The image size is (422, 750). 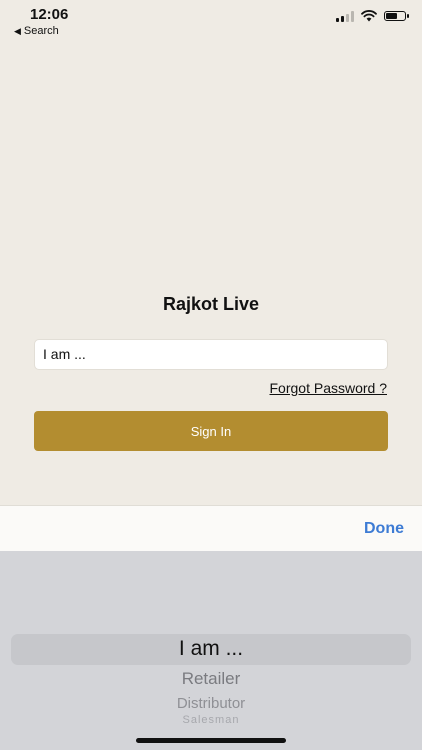 I want to click on done-button: Done, so click(x=384, y=529).